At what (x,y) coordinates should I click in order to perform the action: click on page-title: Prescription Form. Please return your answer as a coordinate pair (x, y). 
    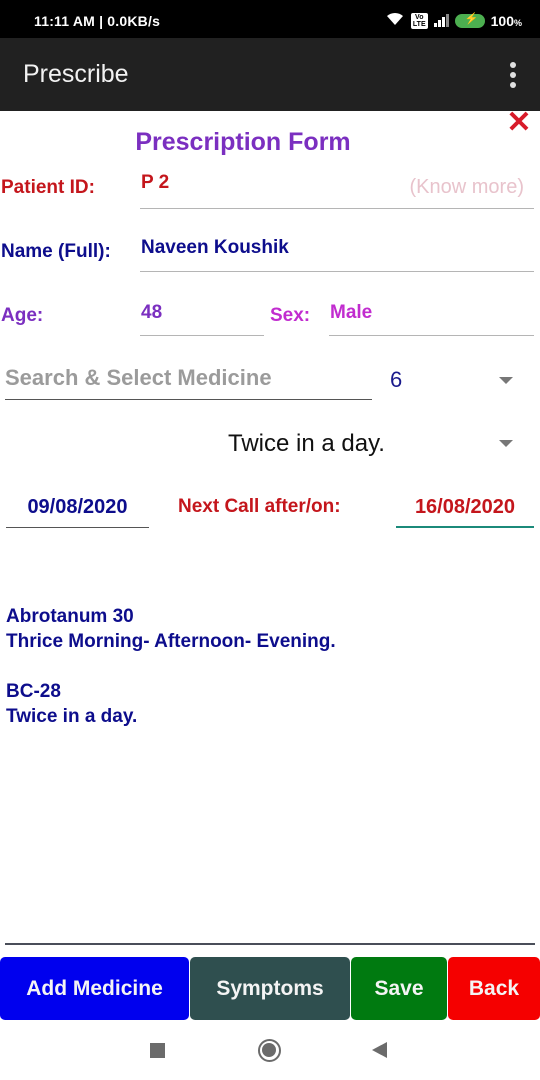
    Looking at the image, I should click on (243, 142).